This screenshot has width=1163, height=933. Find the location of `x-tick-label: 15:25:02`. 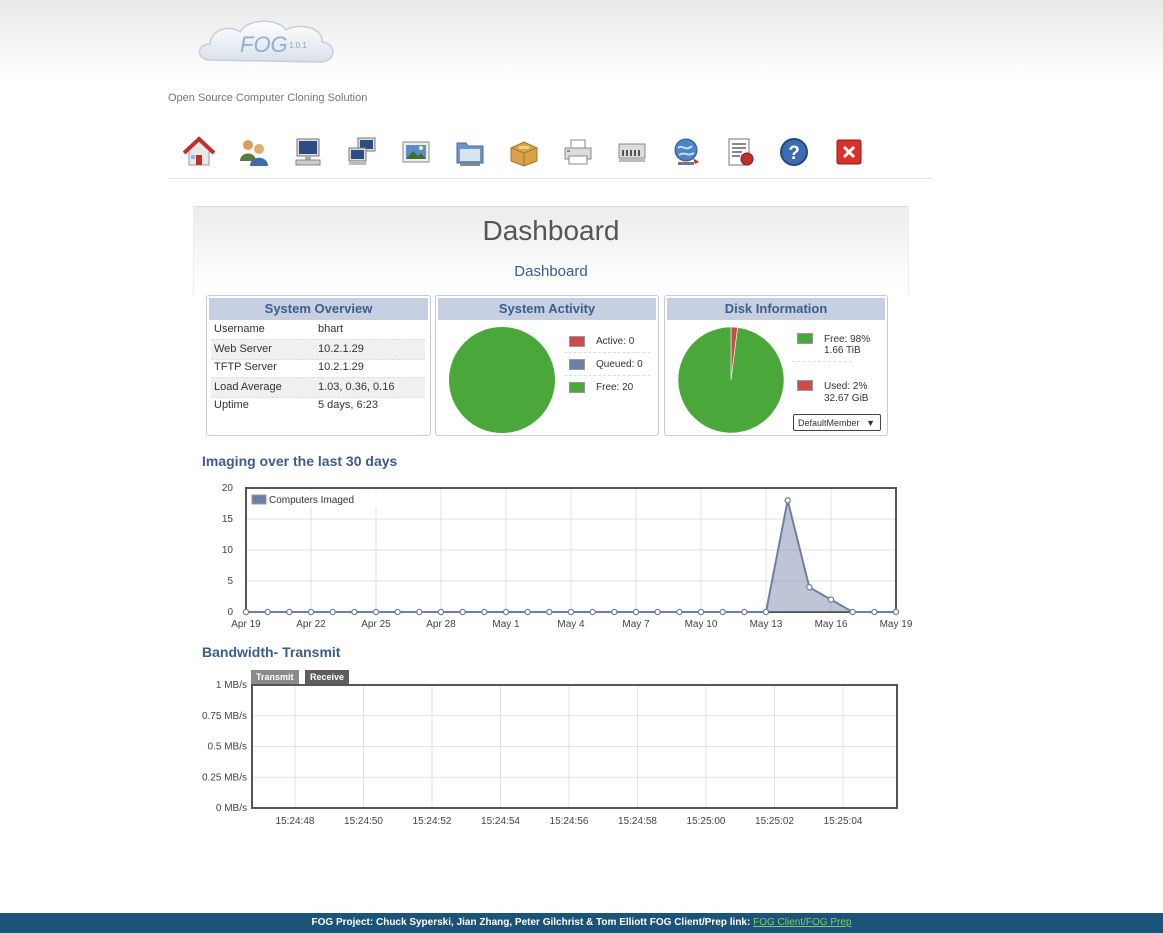

x-tick-label: 15:25:02 is located at coordinates (774, 821).